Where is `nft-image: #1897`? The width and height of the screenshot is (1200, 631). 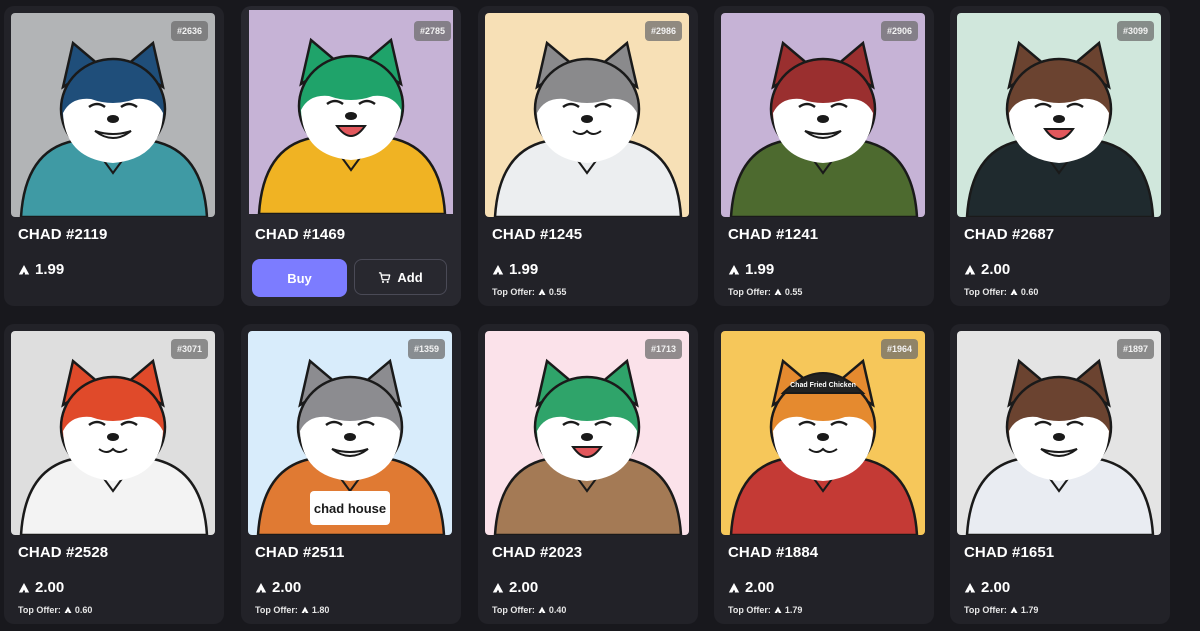 nft-image: #1897 is located at coordinates (1059, 433).